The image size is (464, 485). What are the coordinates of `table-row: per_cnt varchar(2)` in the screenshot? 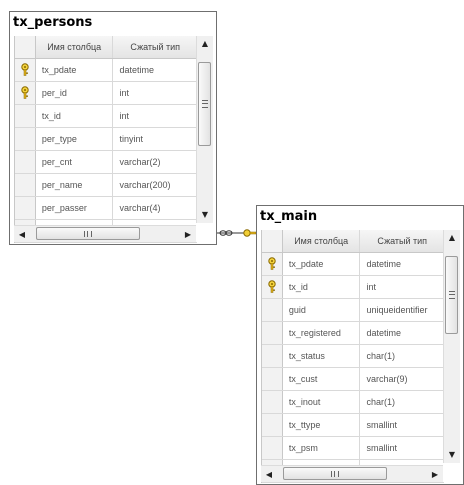 It's located at (106, 162).